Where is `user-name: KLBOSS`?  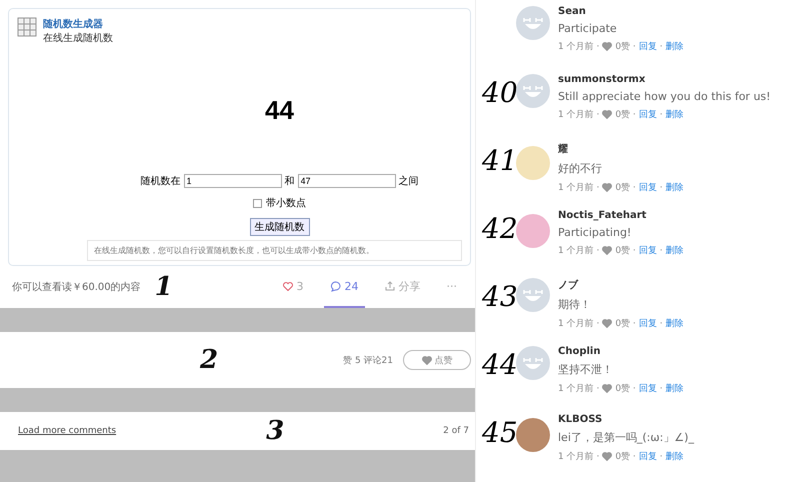 user-name: KLBOSS is located at coordinates (581, 419).